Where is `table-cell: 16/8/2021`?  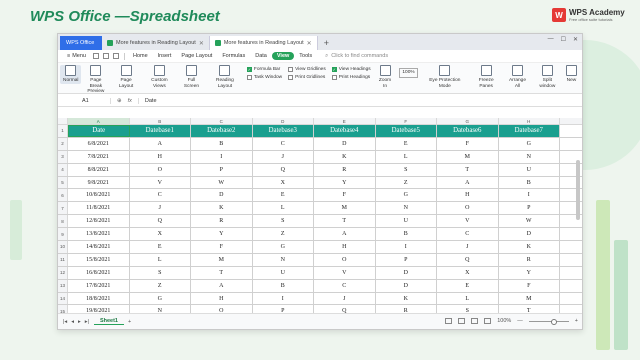 table-cell: 16/8/2021 is located at coordinates (99, 272).